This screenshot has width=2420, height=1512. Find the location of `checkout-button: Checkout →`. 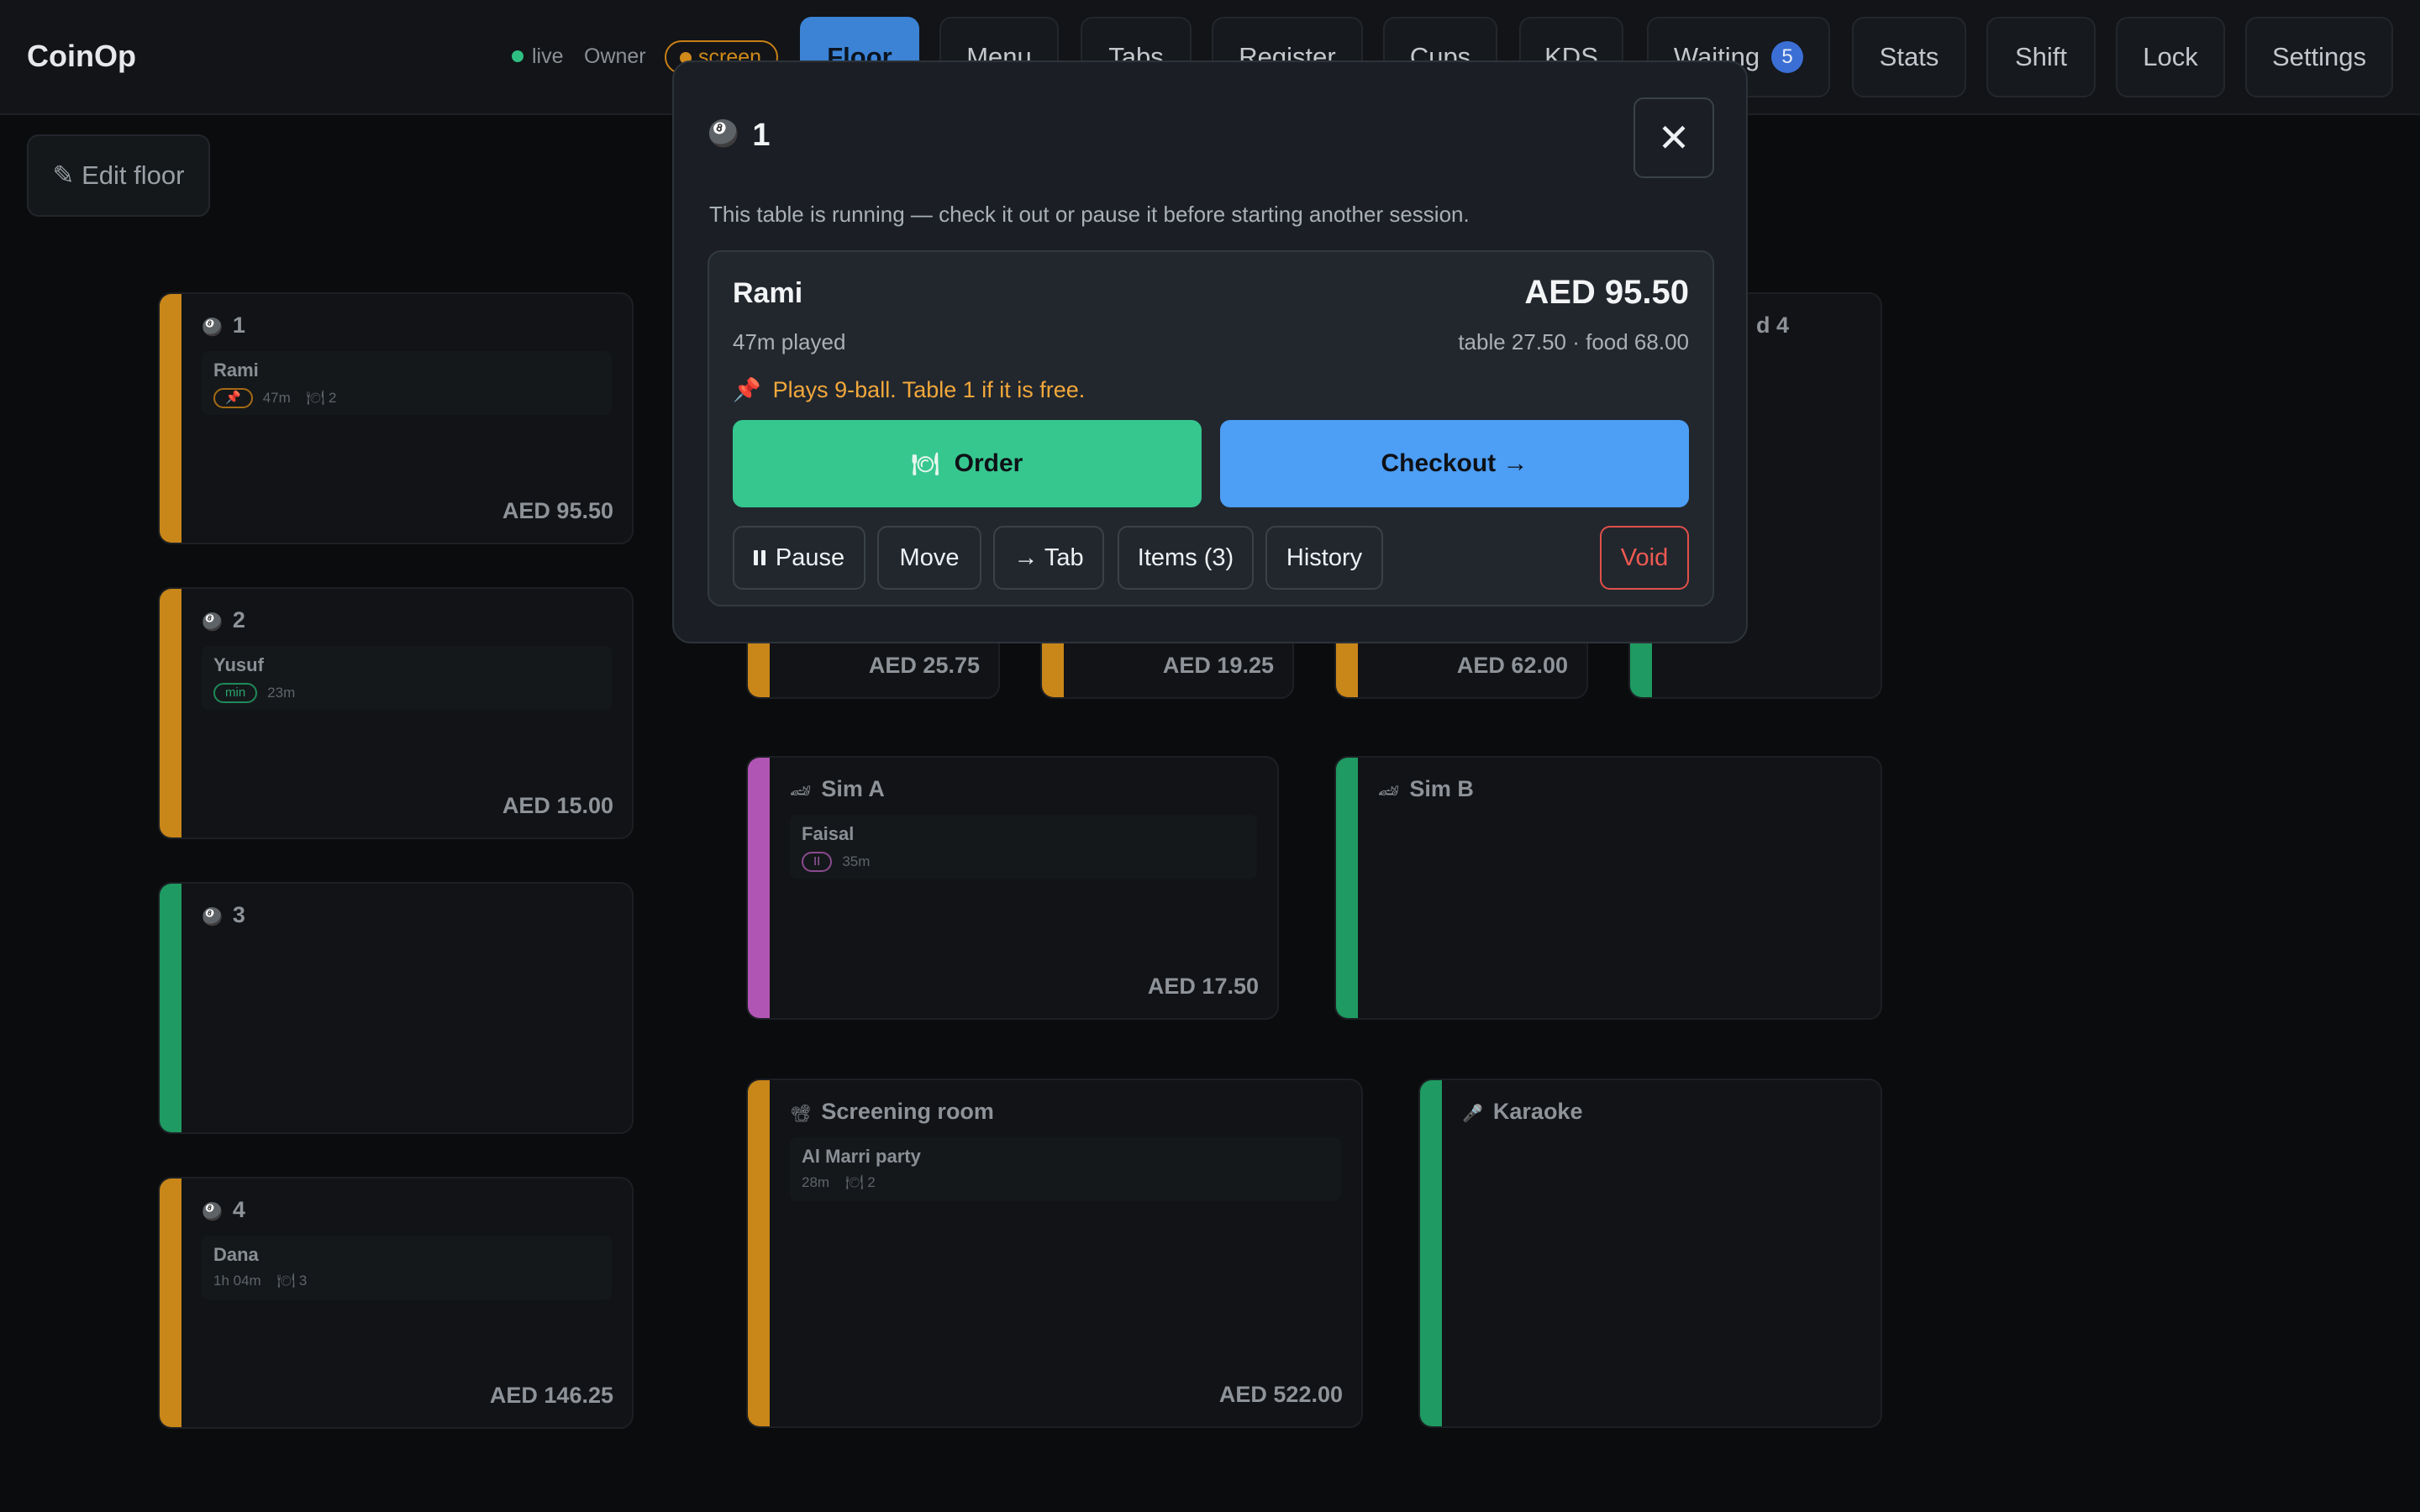

checkout-button: Checkout → is located at coordinates (1454, 463).